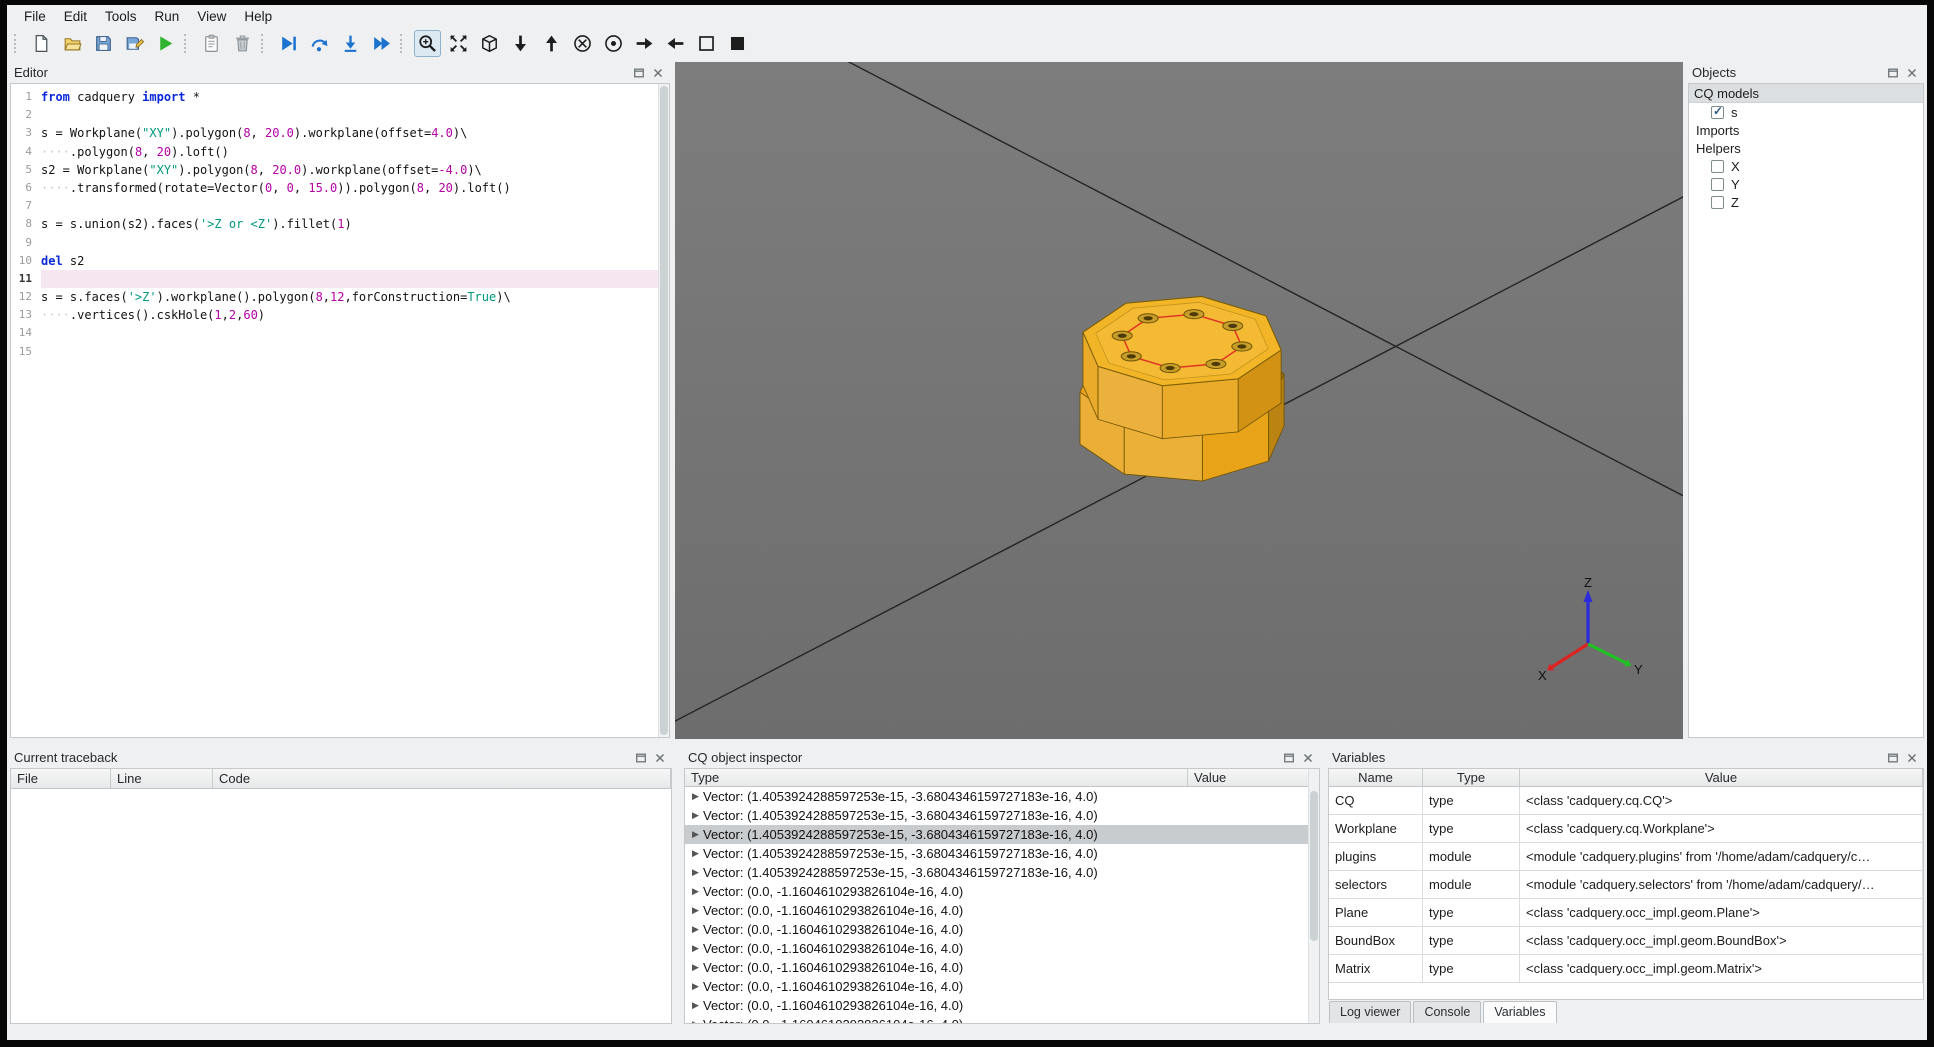 The width and height of the screenshot is (1934, 1047). I want to click on objects-item-s: s, so click(1806, 112).